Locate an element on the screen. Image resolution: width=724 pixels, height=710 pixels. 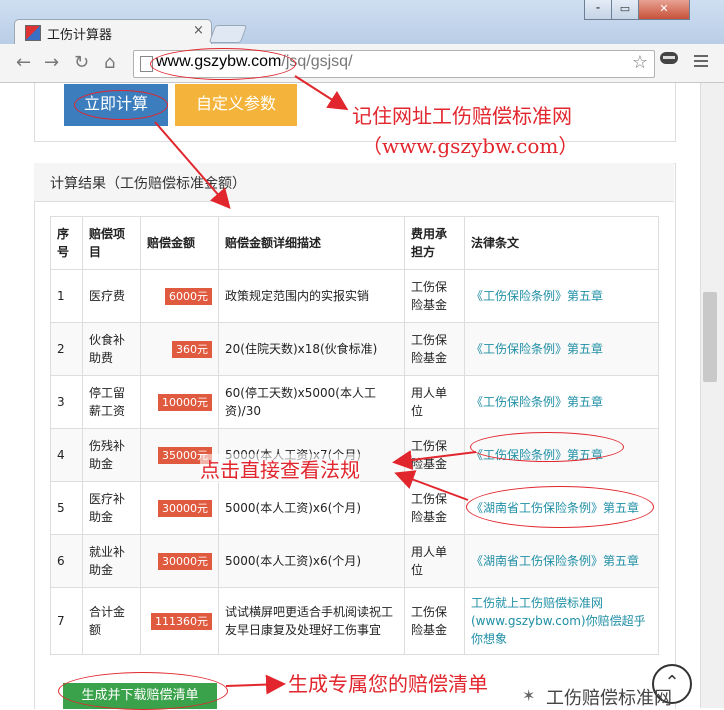
watermark: 工伤赔偿标准网 is located at coordinates (609, 698).